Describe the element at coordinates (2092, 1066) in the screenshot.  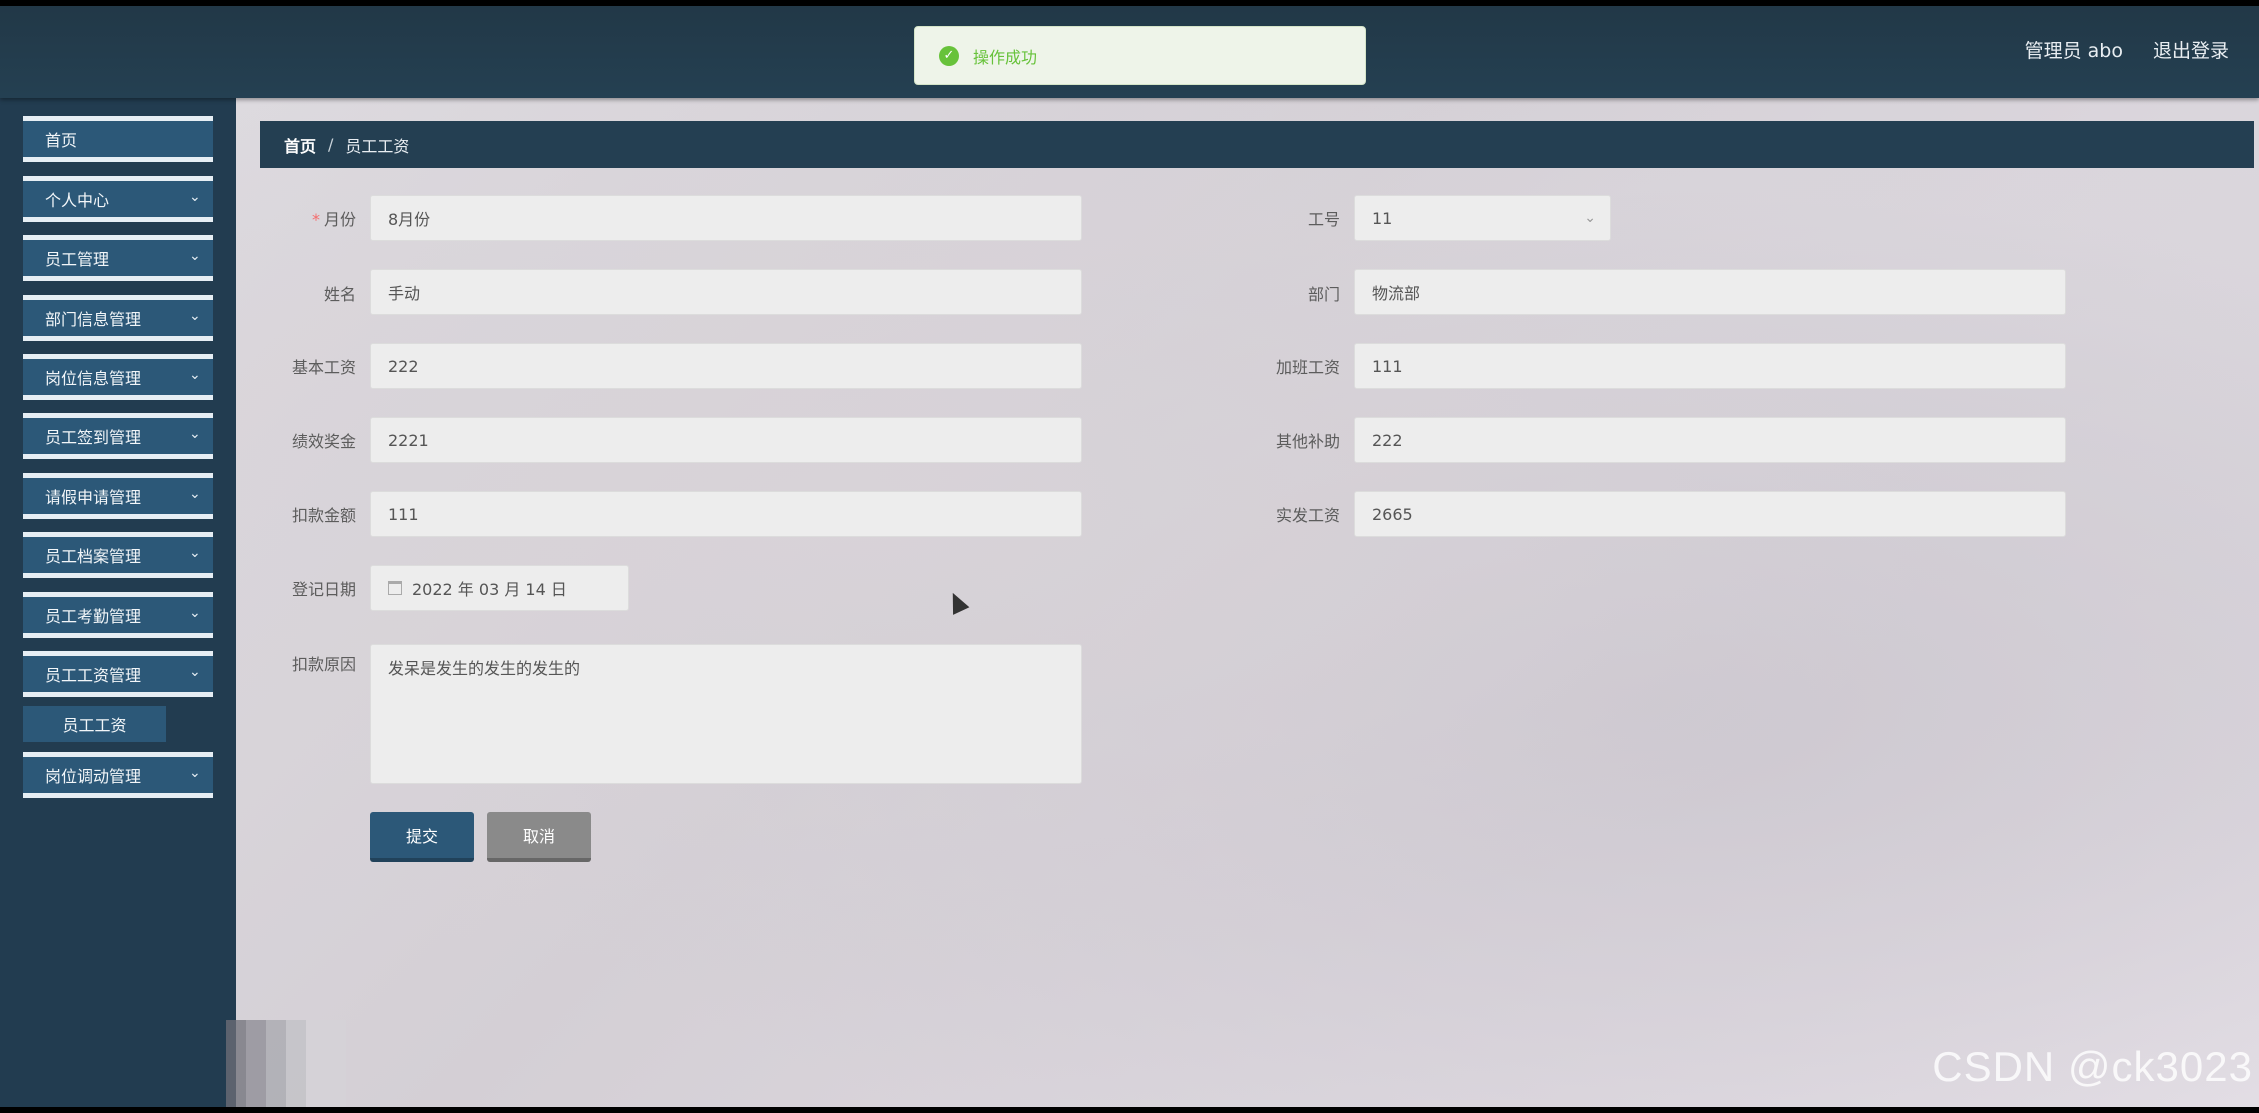
I see `watermark: CSDN @ck3023` at that location.